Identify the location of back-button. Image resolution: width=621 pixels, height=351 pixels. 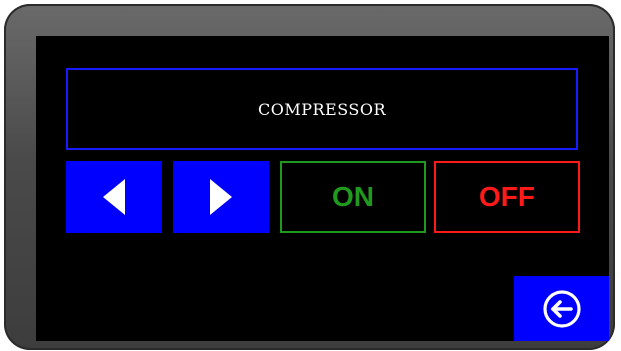
(561, 308).